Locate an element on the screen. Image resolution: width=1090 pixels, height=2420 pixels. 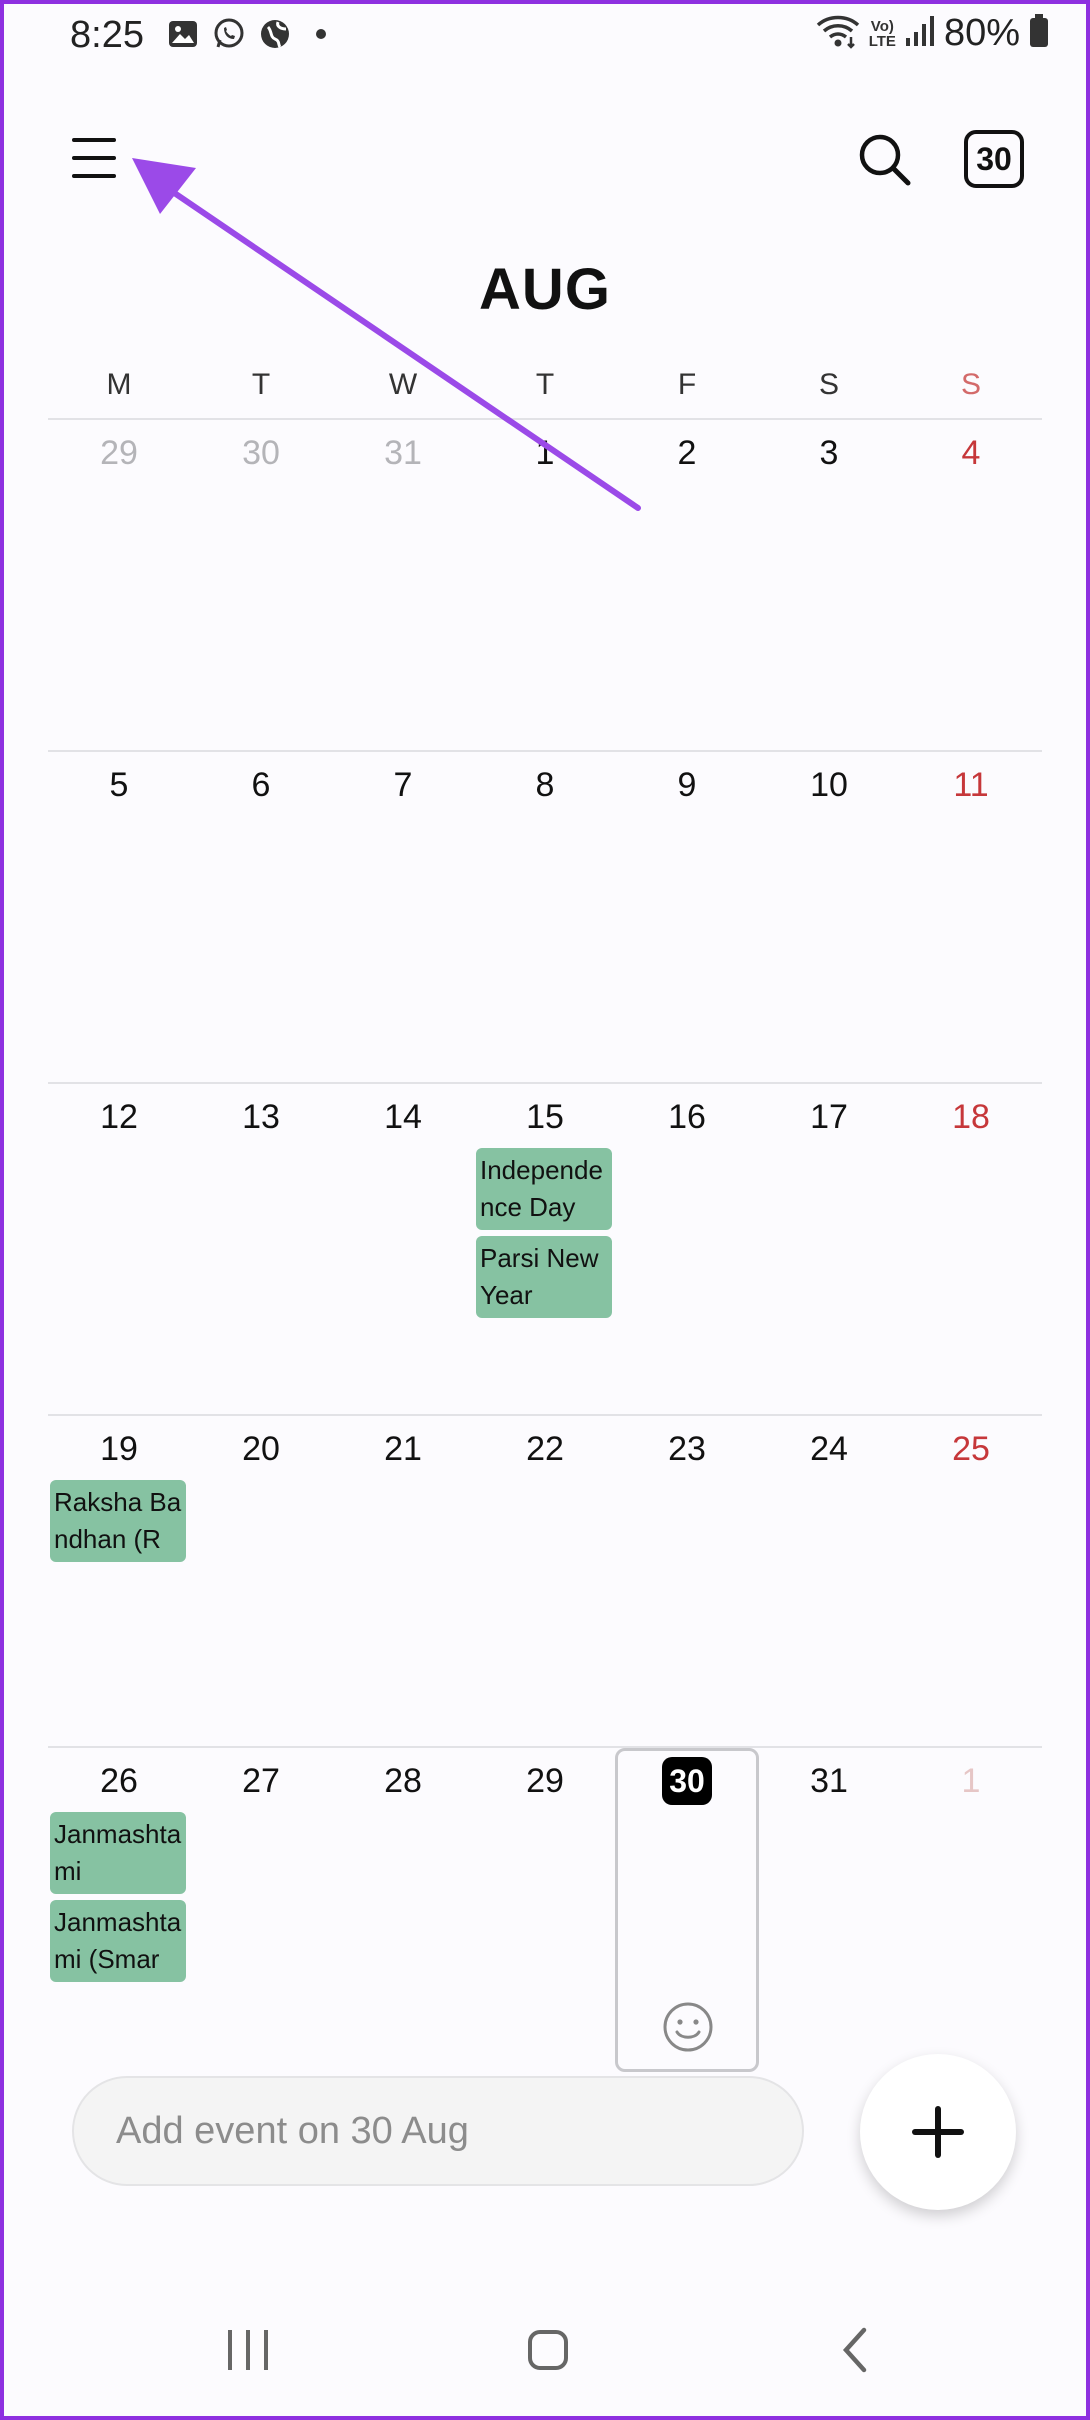
add-event-input: Add event on 30 Aug is located at coordinates (438, 2131).